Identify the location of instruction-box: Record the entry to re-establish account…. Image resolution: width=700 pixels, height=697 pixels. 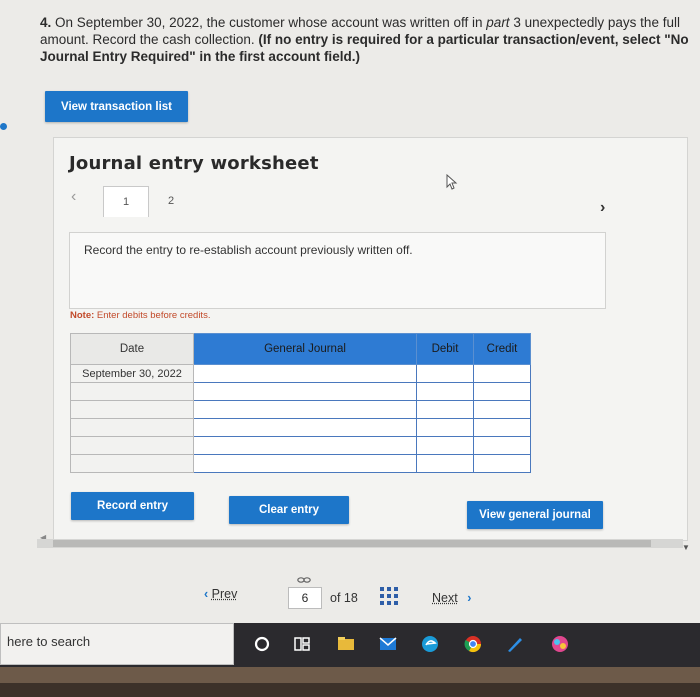
(337, 270).